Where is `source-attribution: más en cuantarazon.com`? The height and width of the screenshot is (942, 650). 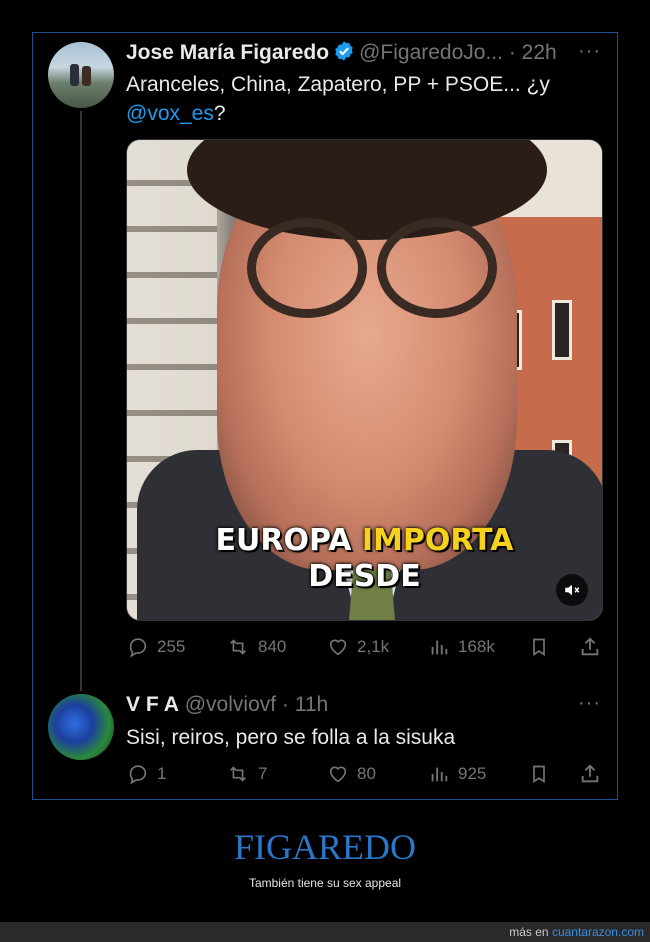 source-attribution: más en cuantarazon.com is located at coordinates (576, 932).